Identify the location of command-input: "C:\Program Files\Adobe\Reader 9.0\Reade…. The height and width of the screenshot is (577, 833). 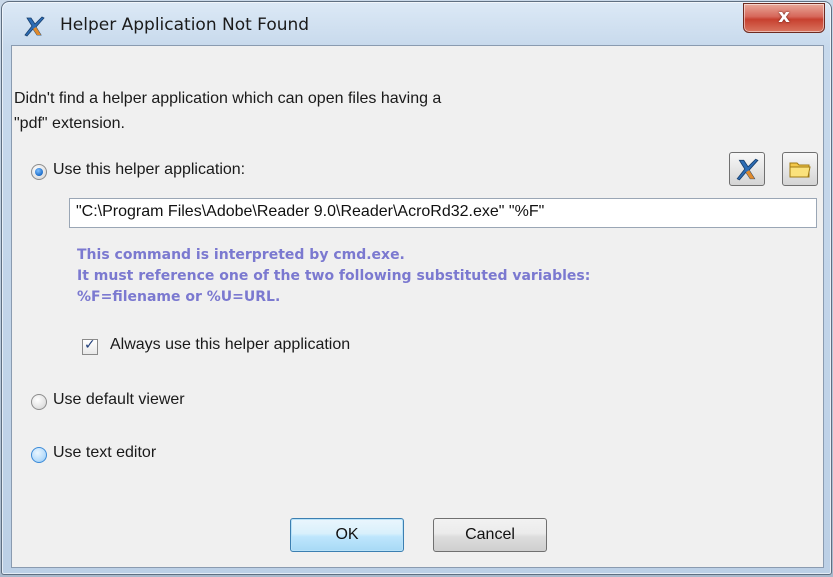
(443, 213).